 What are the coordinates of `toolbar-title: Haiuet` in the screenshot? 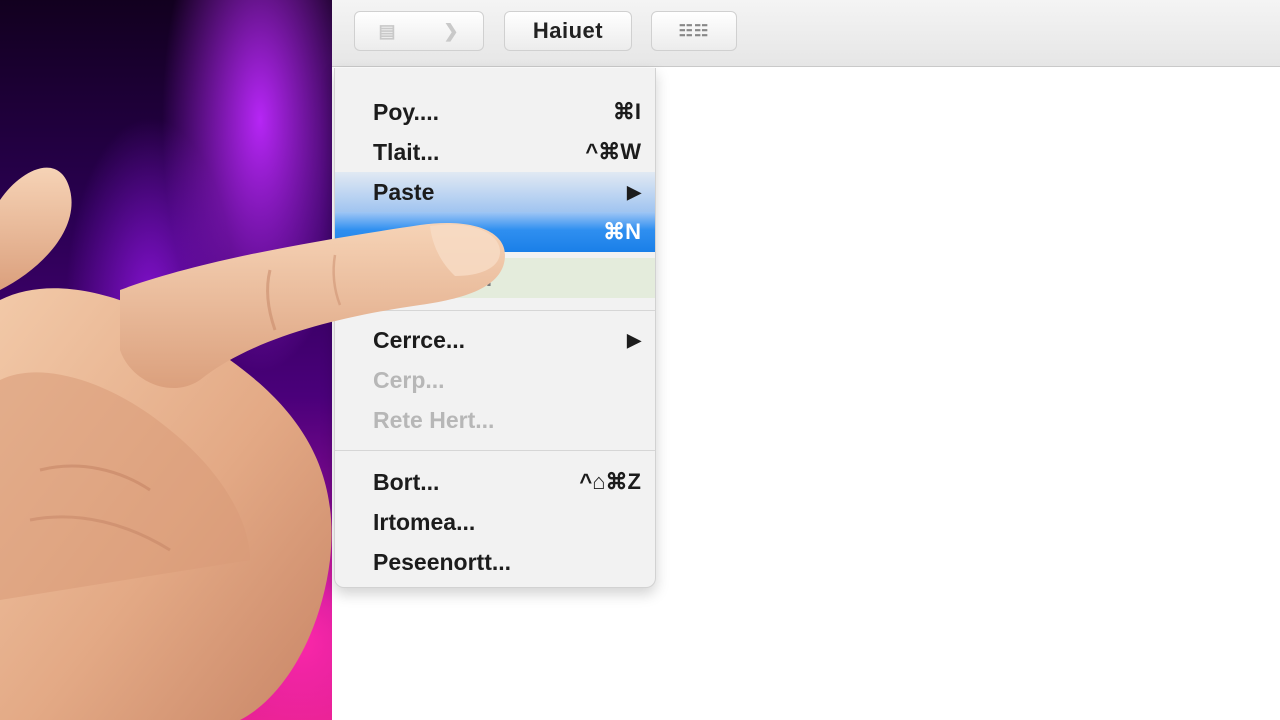 It's located at (568, 30).